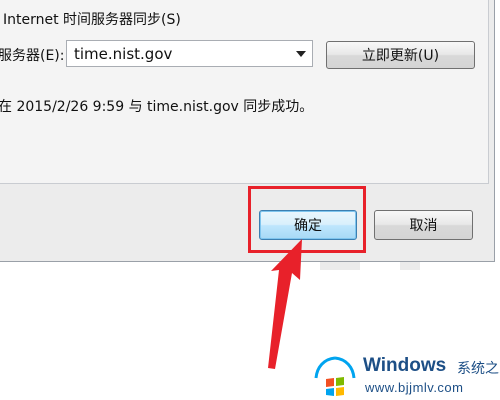  I want to click on watermark-title-cn: 系统之家, so click(478, 369).